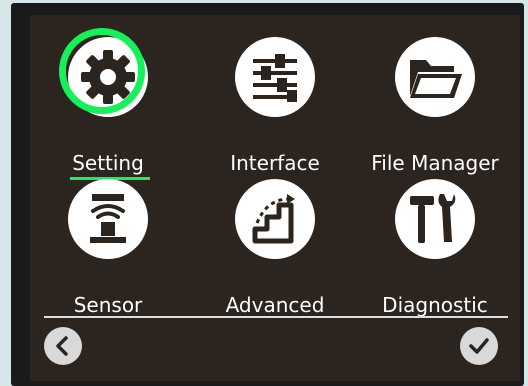 This screenshot has height=386, width=528. I want to click on check-icon, so click(479, 346).